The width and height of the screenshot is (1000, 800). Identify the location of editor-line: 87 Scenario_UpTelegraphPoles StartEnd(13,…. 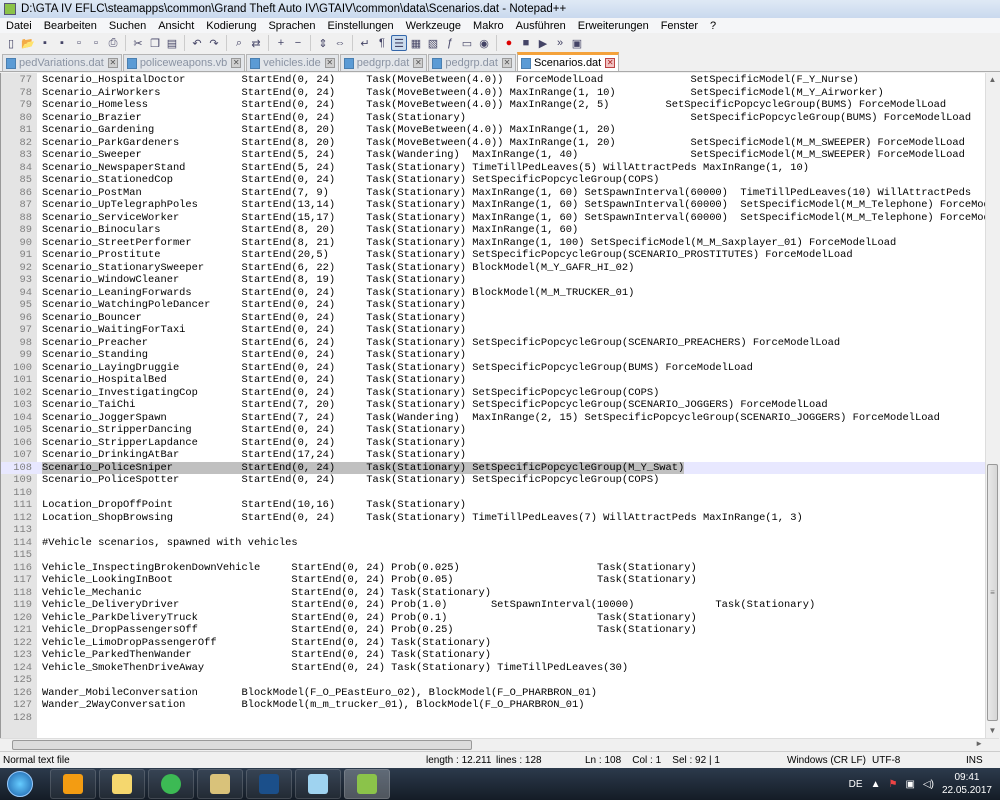
(493, 205).